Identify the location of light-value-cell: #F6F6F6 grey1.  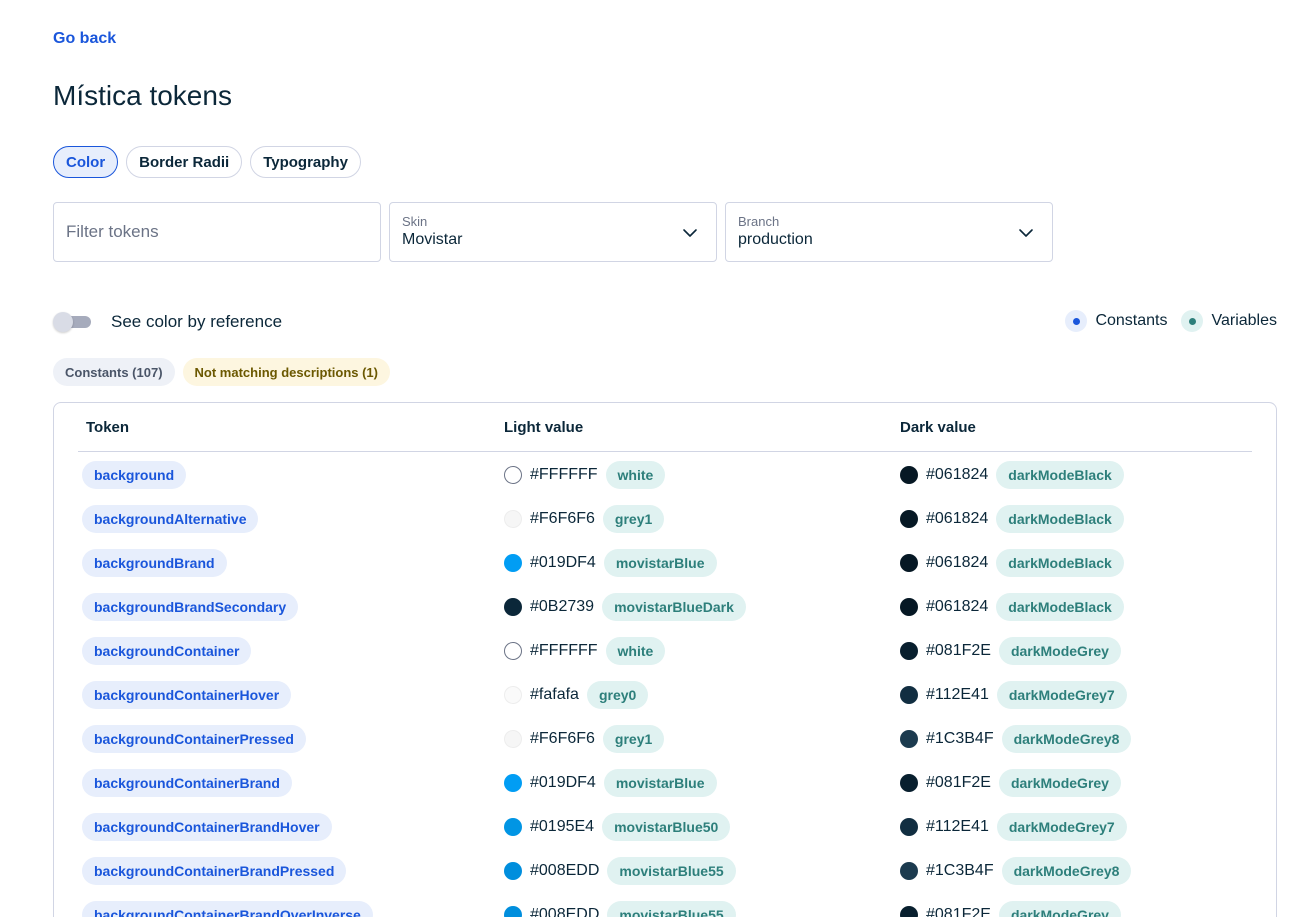
(584, 519).